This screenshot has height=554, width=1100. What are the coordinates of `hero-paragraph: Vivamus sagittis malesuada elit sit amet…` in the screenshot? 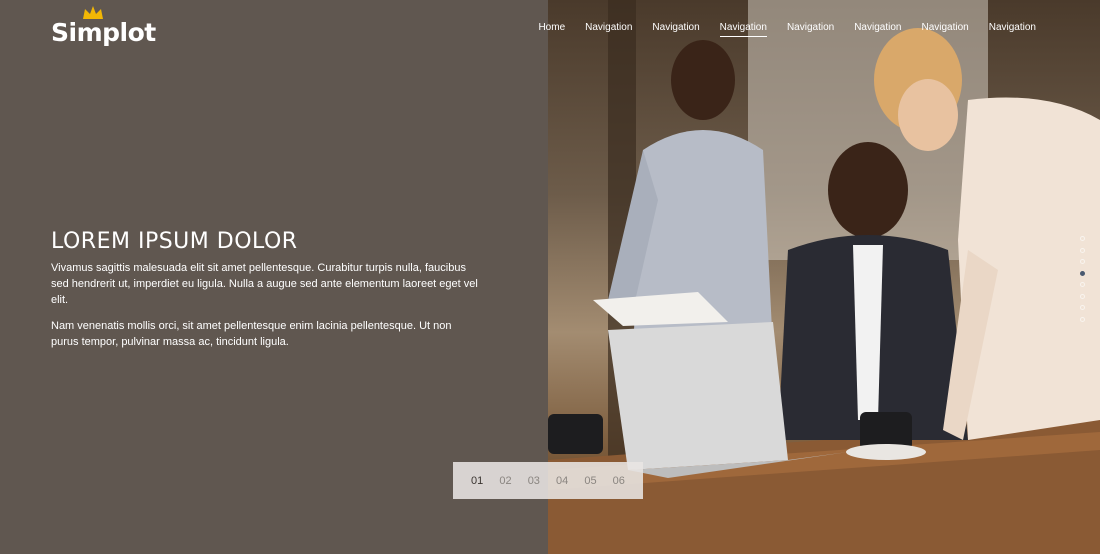 It's located at (264, 284).